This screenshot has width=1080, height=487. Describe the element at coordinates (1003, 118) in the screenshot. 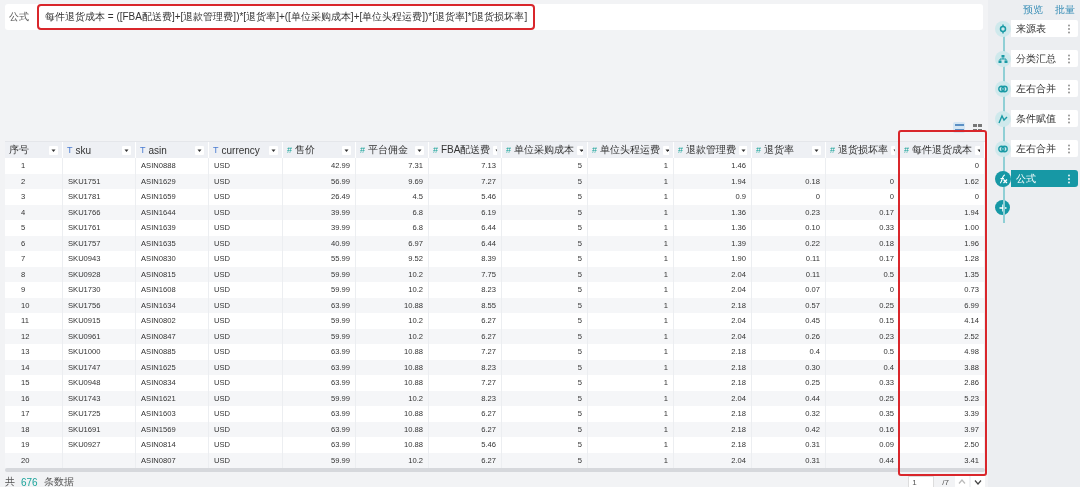

I see `chart-line-icon` at that location.